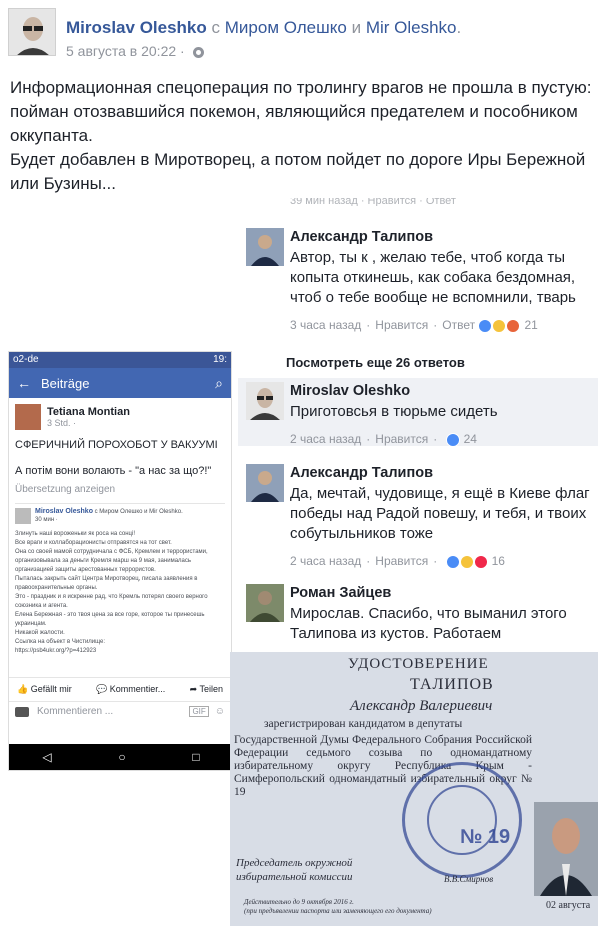 This screenshot has height=926, width=604. I want to click on shared-line: Никакой жалости., so click(40, 633).